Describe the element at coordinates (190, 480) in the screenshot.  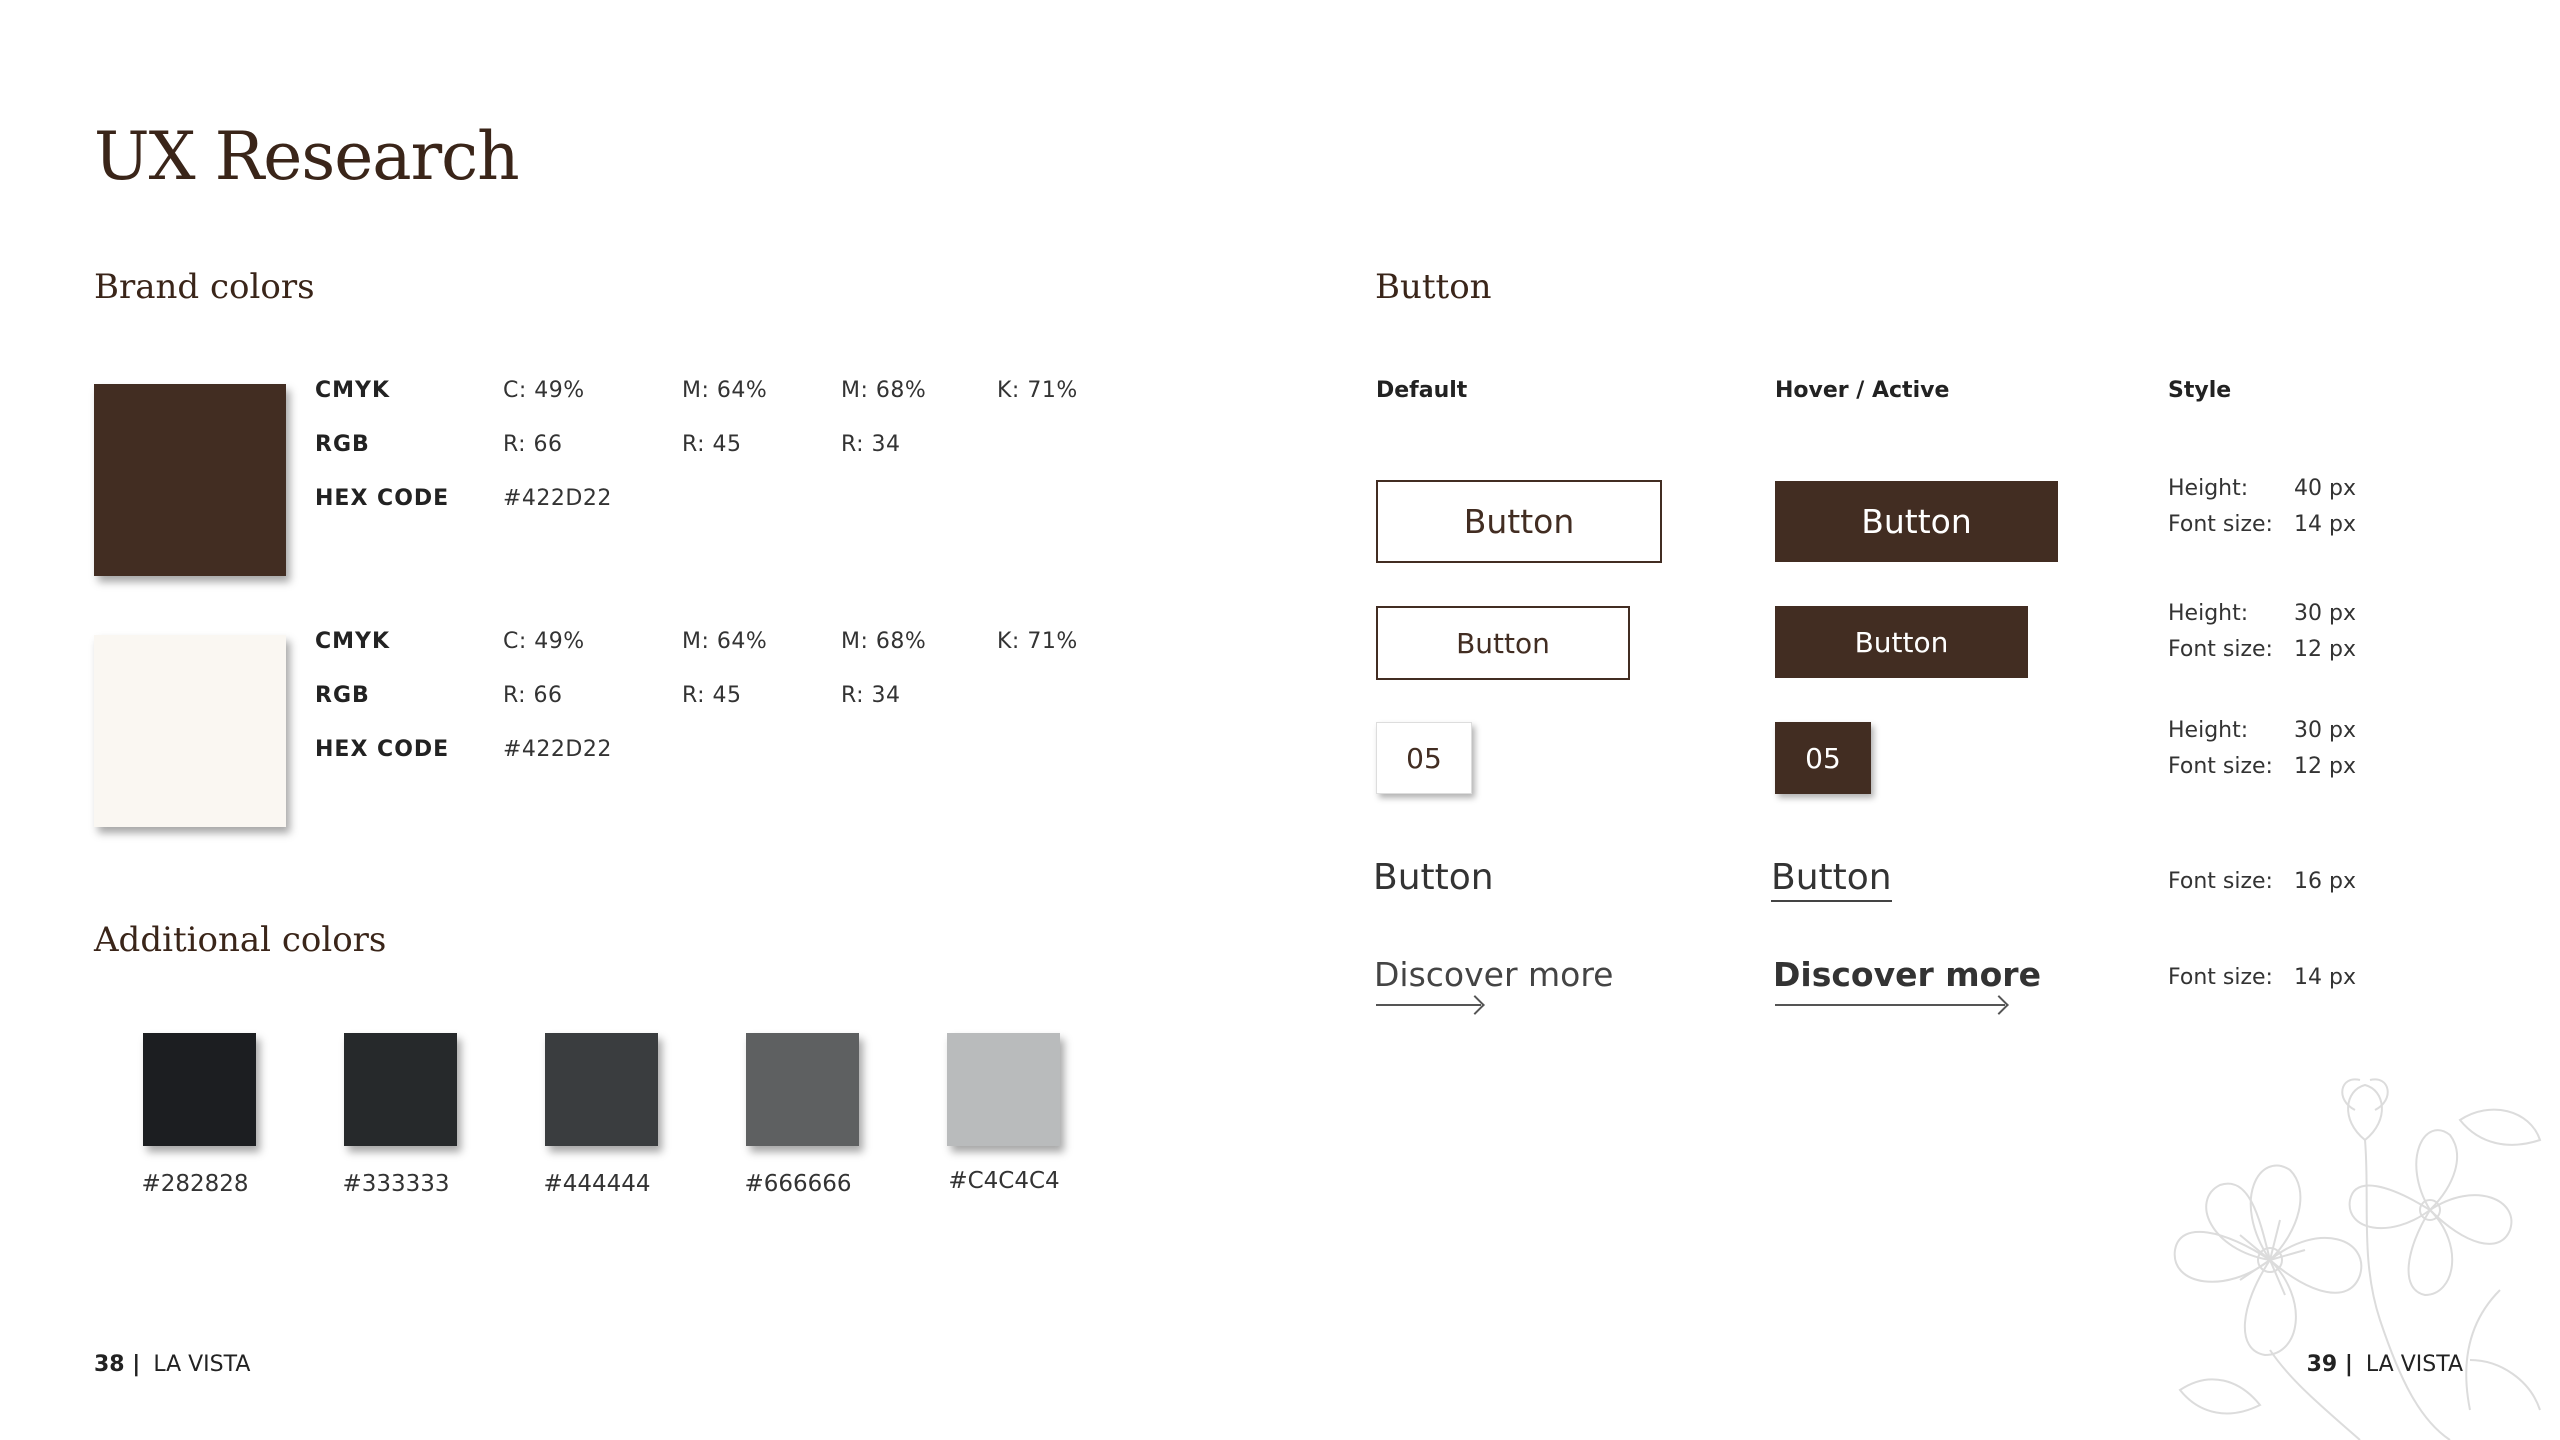
I see `brand-swatch-dark` at that location.